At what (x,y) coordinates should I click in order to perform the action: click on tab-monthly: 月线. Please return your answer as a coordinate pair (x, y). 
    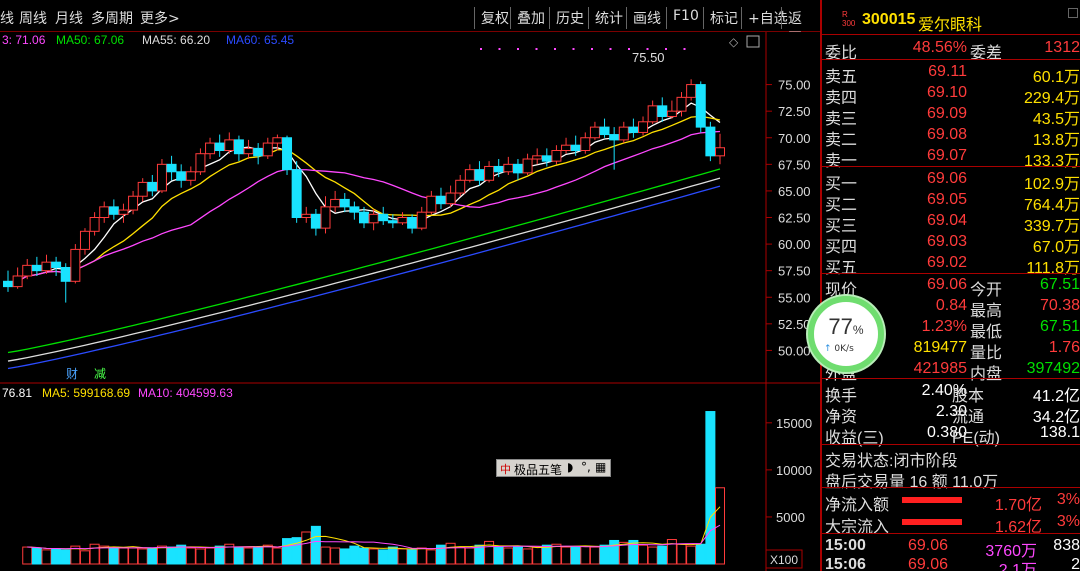
    Looking at the image, I should click on (69, 18).